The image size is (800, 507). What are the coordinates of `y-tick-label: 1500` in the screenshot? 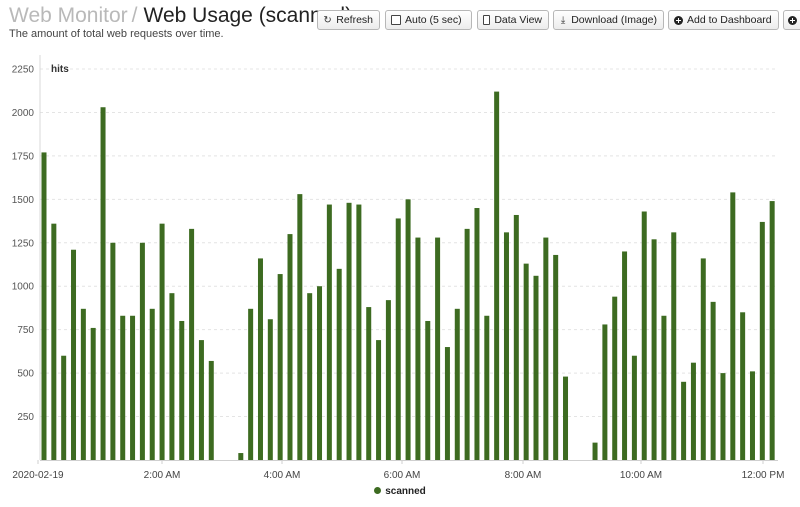 It's located at (23, 200).